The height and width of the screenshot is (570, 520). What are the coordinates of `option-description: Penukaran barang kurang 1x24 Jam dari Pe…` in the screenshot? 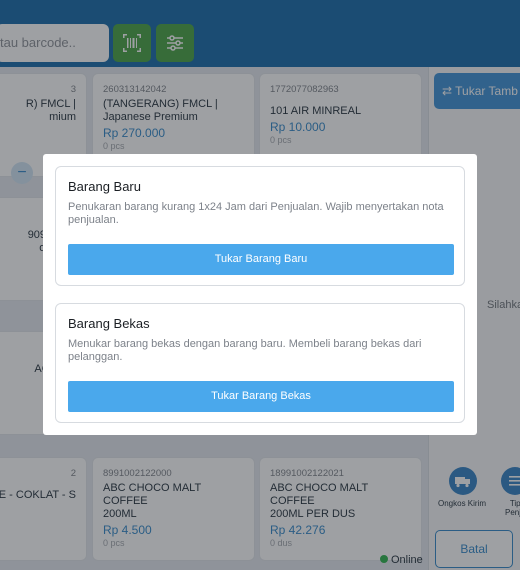 It's located at (256, 213).